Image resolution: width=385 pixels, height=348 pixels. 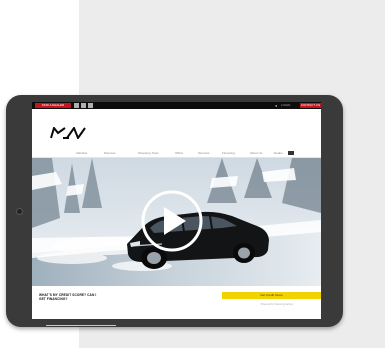 What do you see at coordinates (83, 105) in the screenshot?
I see `build-icon` at bounding box center [83, 105].